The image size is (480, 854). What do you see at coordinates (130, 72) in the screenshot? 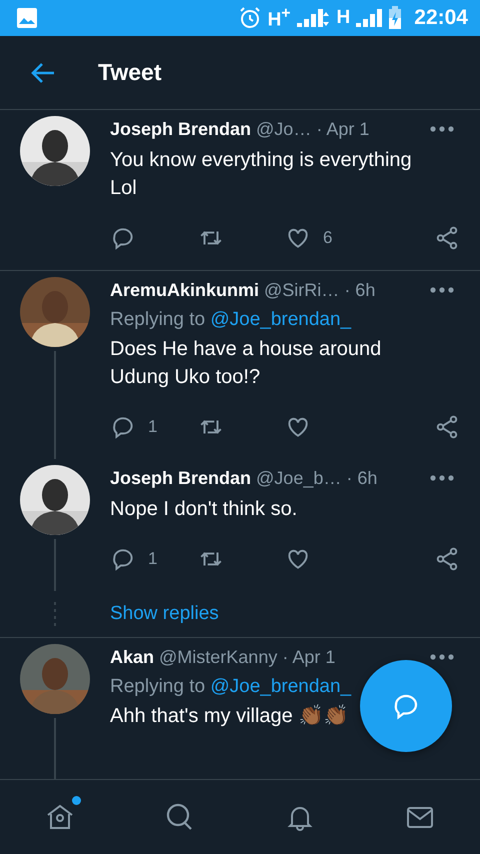
I see `page-title: Tweet` at bounding box center [130, 72].